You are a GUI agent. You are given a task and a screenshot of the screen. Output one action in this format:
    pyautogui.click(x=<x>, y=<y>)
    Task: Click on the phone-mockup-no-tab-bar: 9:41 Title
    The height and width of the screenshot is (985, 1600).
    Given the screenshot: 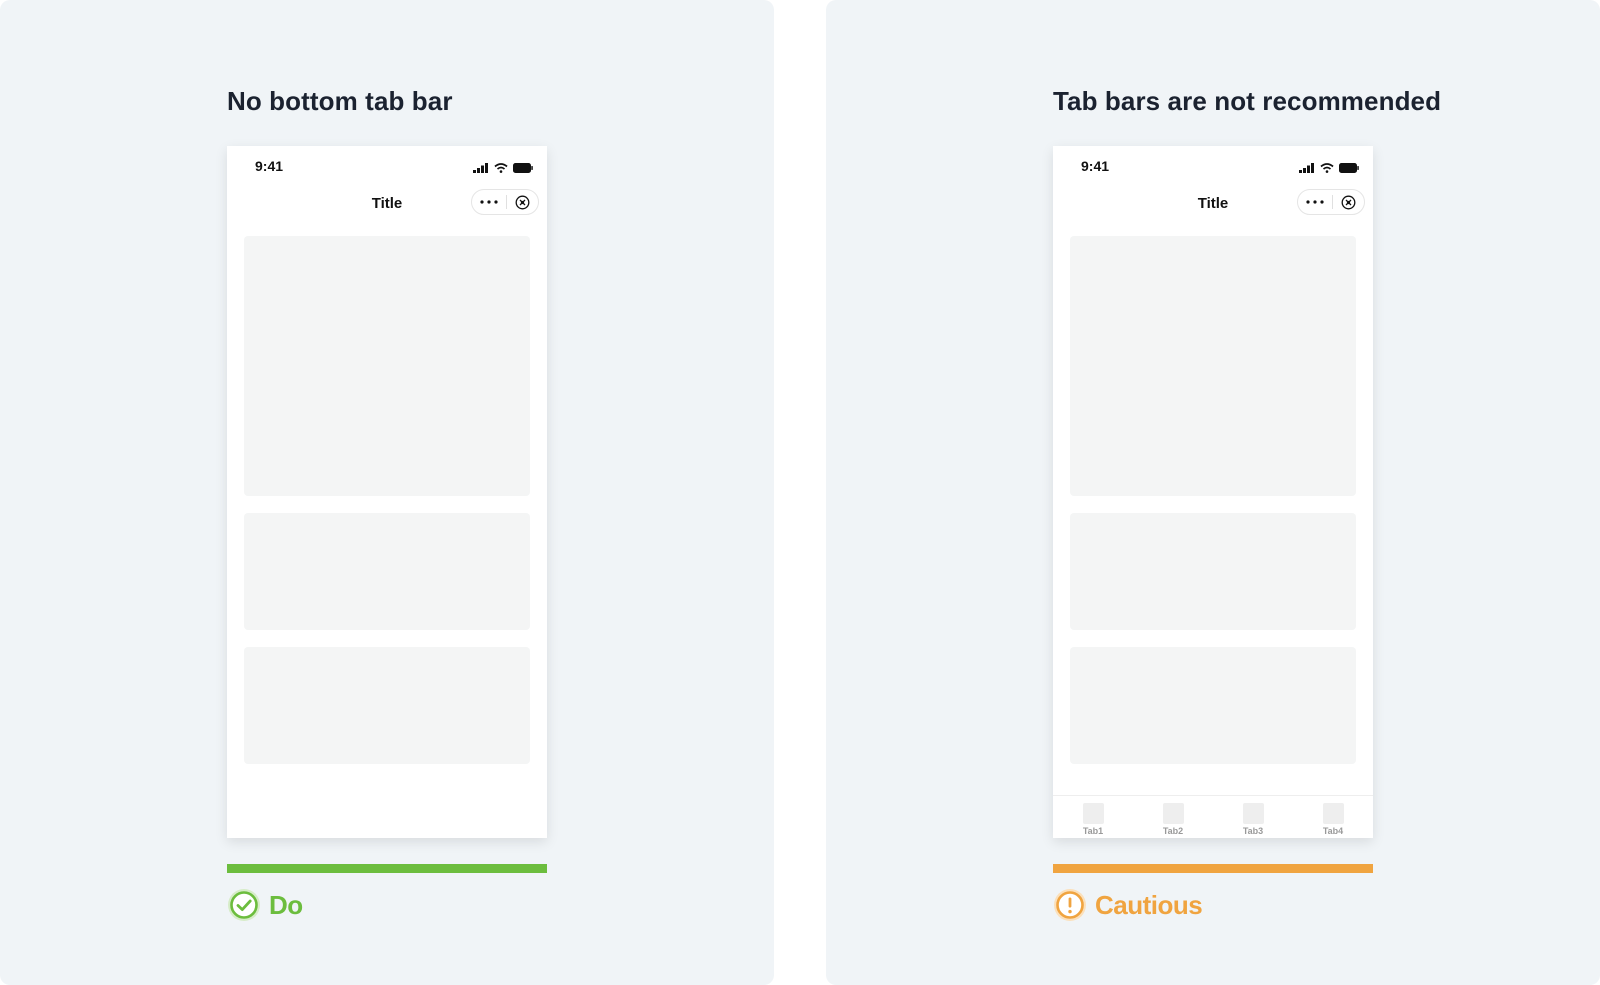 What is the action you would take?
    pyautogui.click(x=387, y=492)
    